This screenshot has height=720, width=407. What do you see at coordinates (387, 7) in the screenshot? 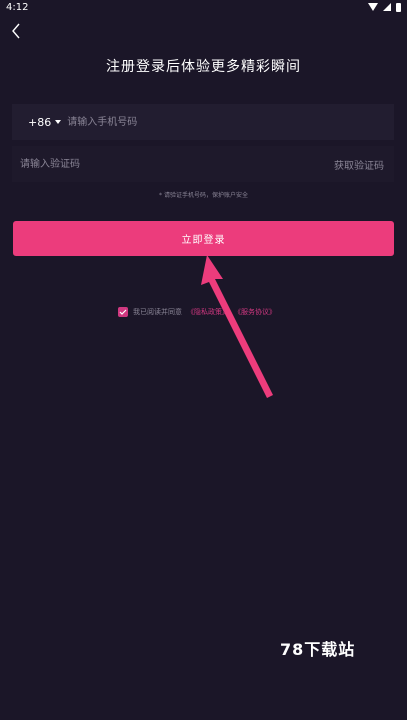
I see `signal-icon` at bounding box center [387, 7].